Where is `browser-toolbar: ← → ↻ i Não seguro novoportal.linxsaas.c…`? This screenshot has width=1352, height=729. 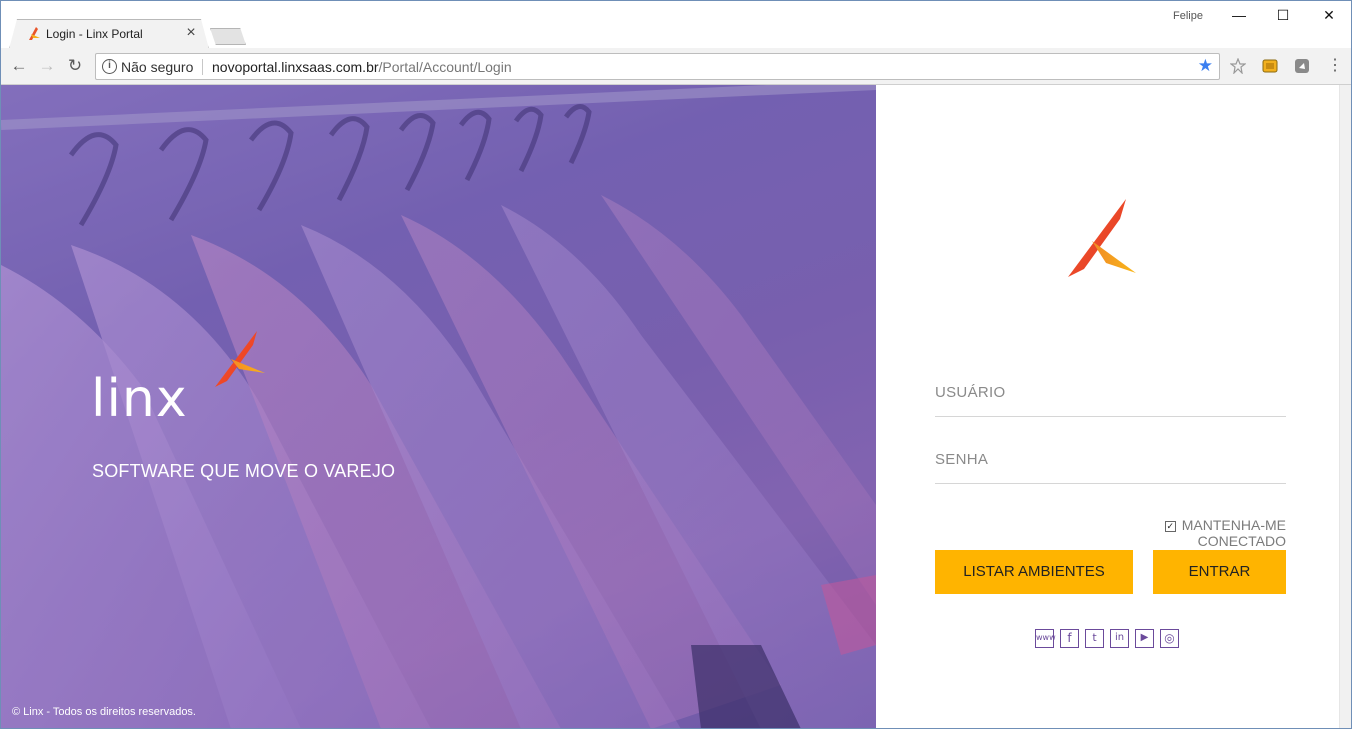 browser-toolbar: ← → ↻ i Não seguro novoportal.linxsaas.c… is located at coordinates (676, 66).